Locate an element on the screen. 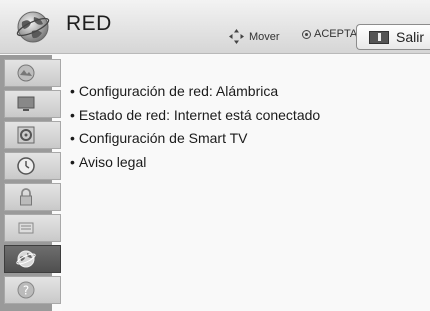 The height and width of the screenshot is (311, 430). menu-item-label: Configuración de red: Alámbrica is located at coordinates (178, 91).